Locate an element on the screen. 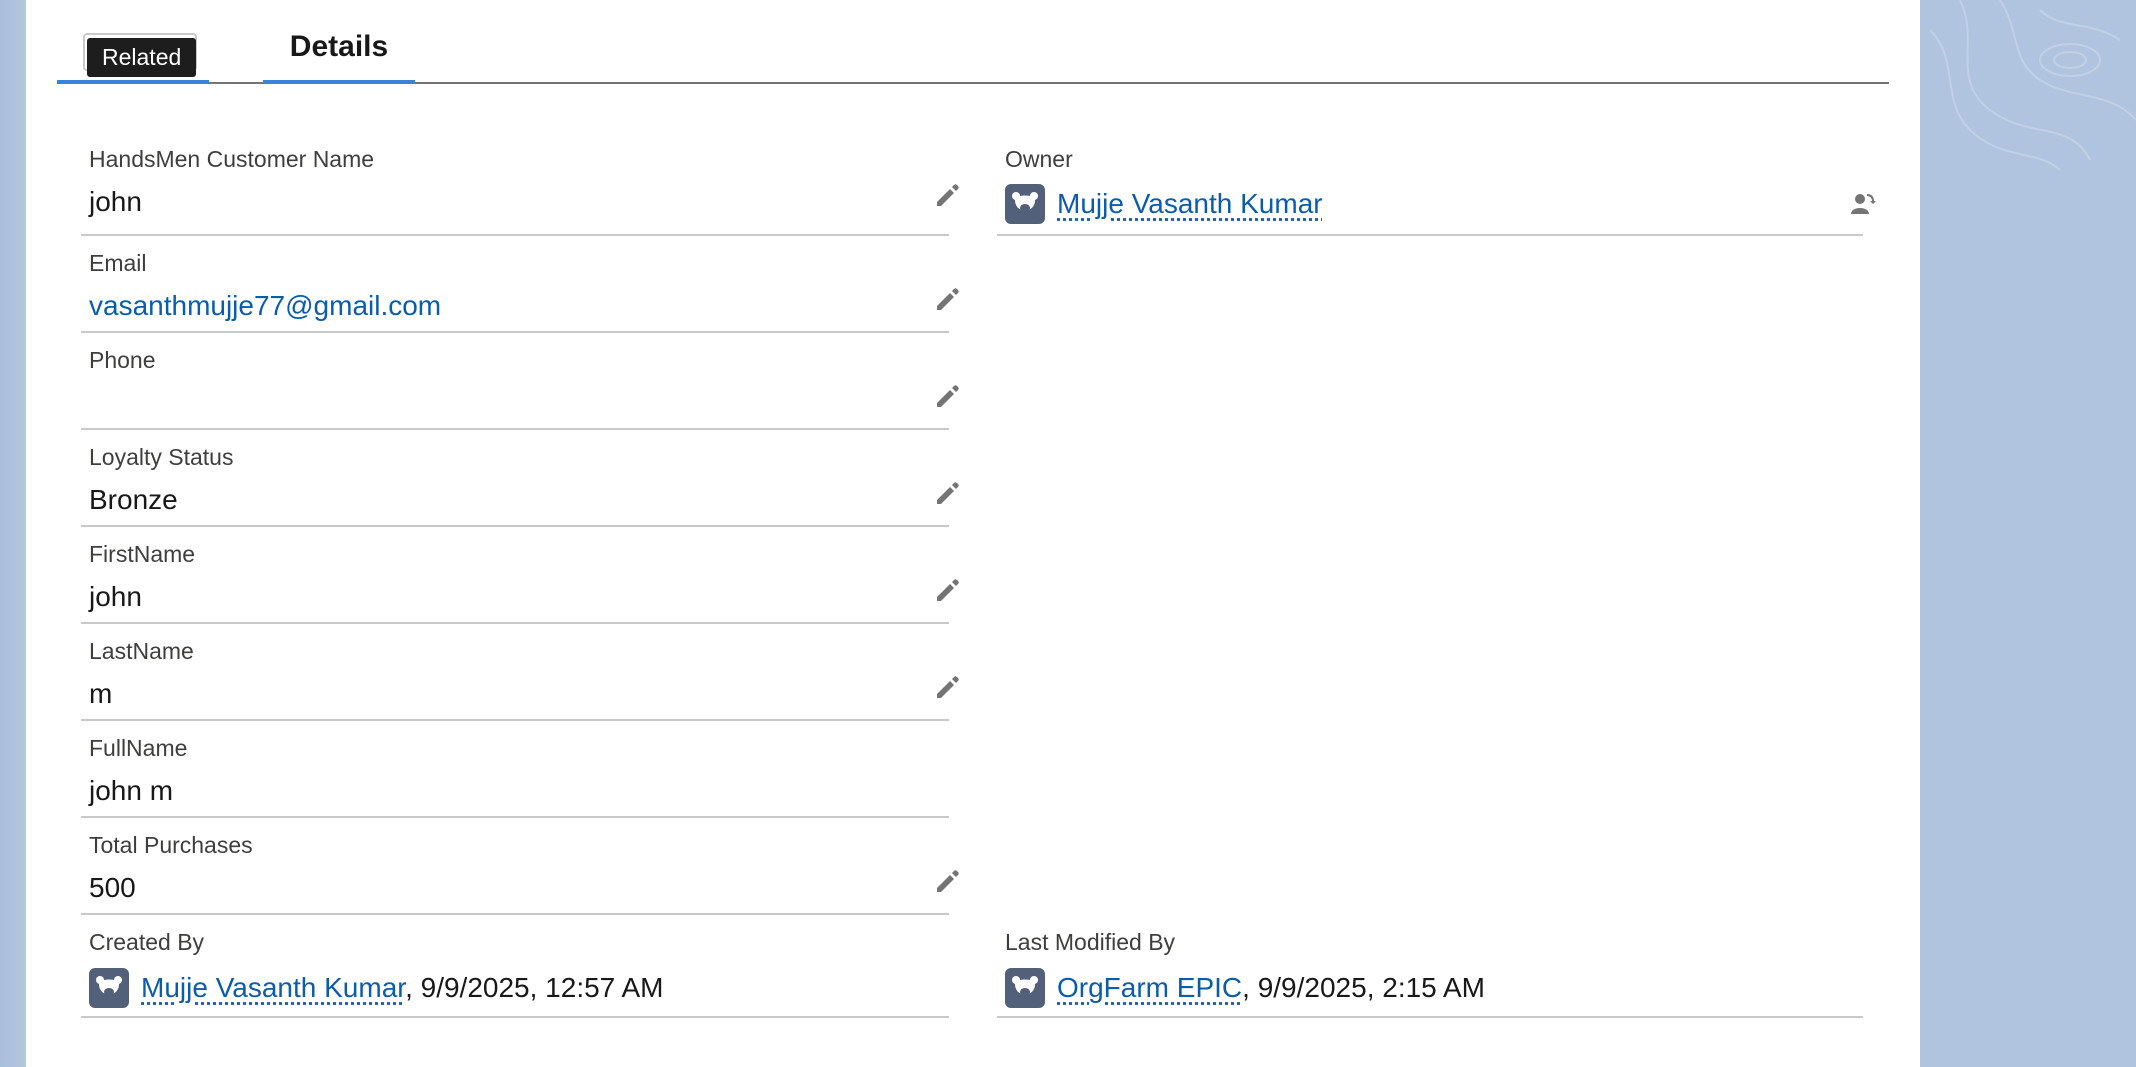  field-customer-name: HandsMen Customer Name john is located at coordinates (520, 187).